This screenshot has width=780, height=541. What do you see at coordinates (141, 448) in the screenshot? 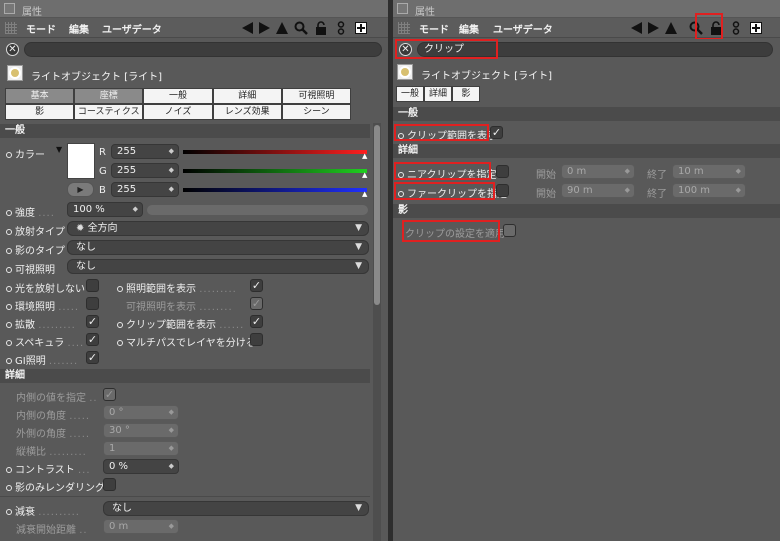
I see `aspect-input: 1 ◆` at bounding box center [141, 448].